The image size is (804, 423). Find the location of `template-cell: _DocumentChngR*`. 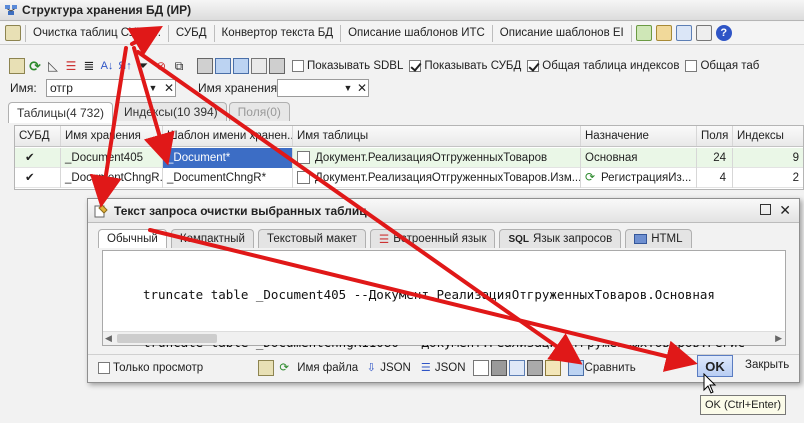

template-cell: _DocumentChngR* is located at coordinates (228, 178).